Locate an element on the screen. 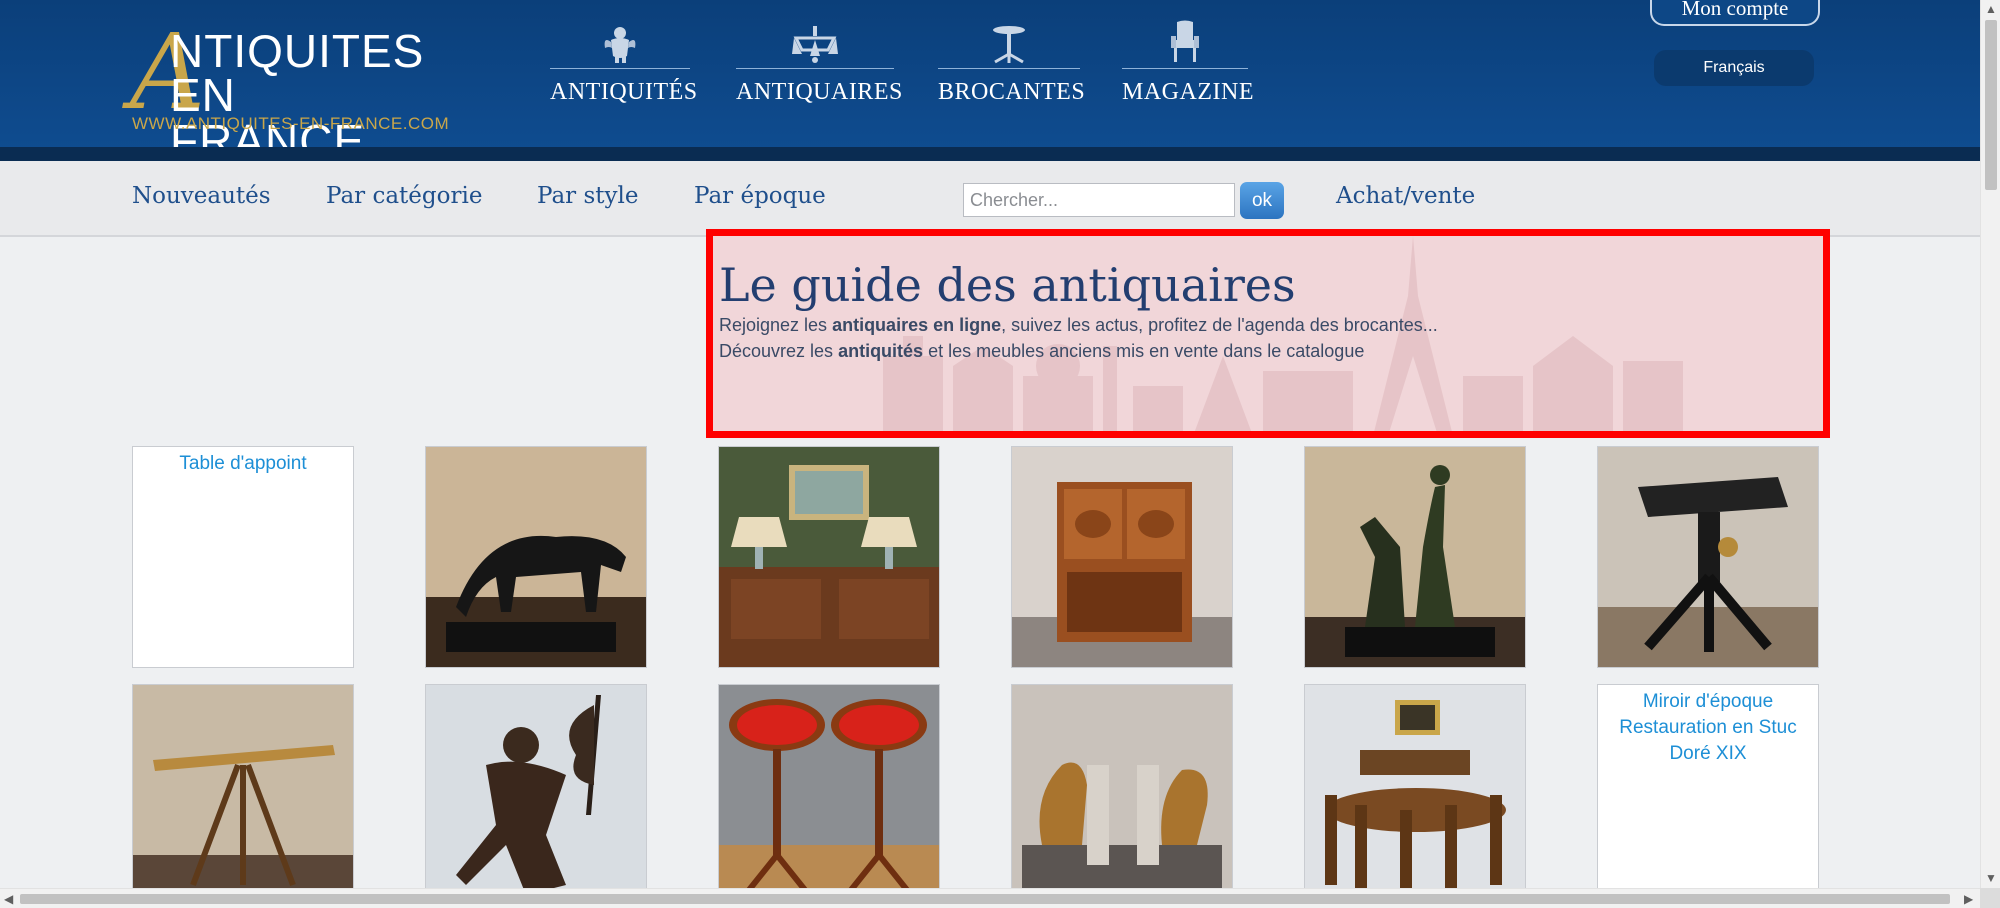 The width and height of the screenshot is (2000, 908). nav-antiquites: ANTIQUITÉS is located at coordinates (624, 67).